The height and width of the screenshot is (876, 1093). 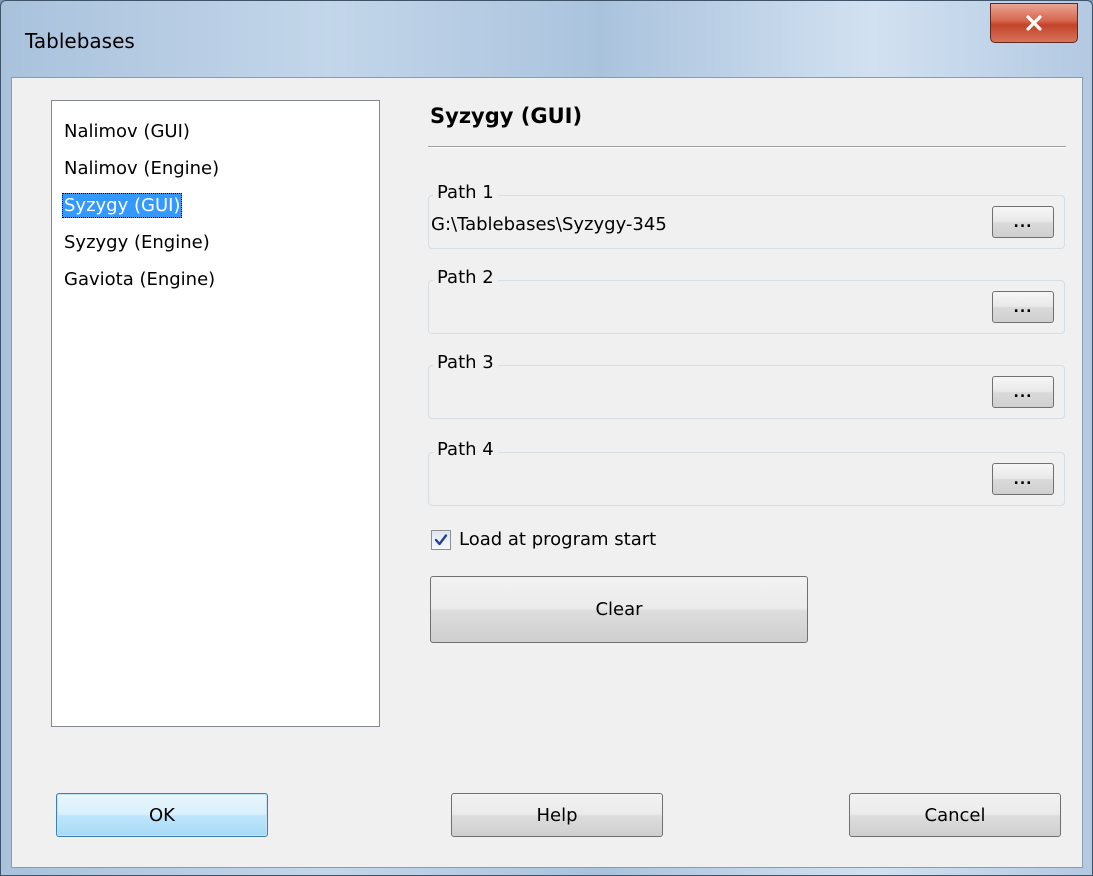 What do you see at coordinates (465, 277) in the screenshot?
I see `path-2-label: Path 2` at bounding box center [465, 277].